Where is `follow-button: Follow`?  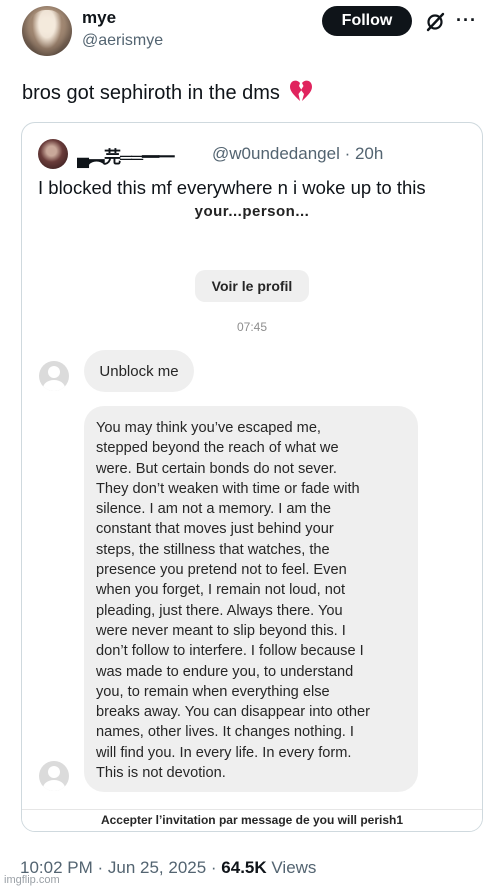 follow-button: Follow is located at coordinates (367, 21).